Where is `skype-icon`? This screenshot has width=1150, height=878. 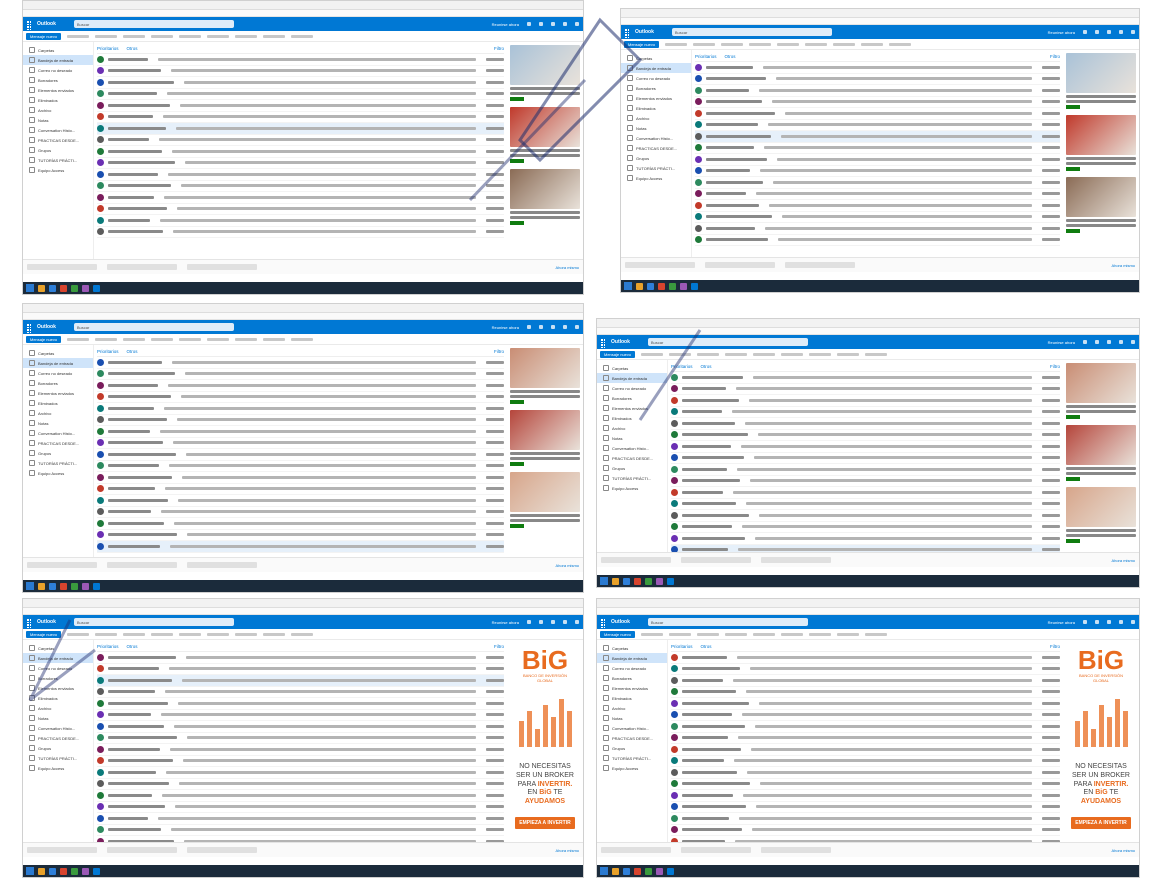
skype-icon is located at coordinates (529, 622).